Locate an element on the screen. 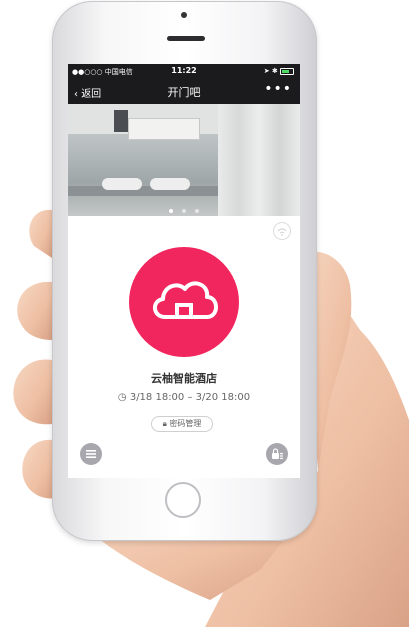 The width and height of the screenshot is (409, 627). stay-range-text: 3/18 18:00 – 3/20 18:00 is located at coordinates (190, 397).